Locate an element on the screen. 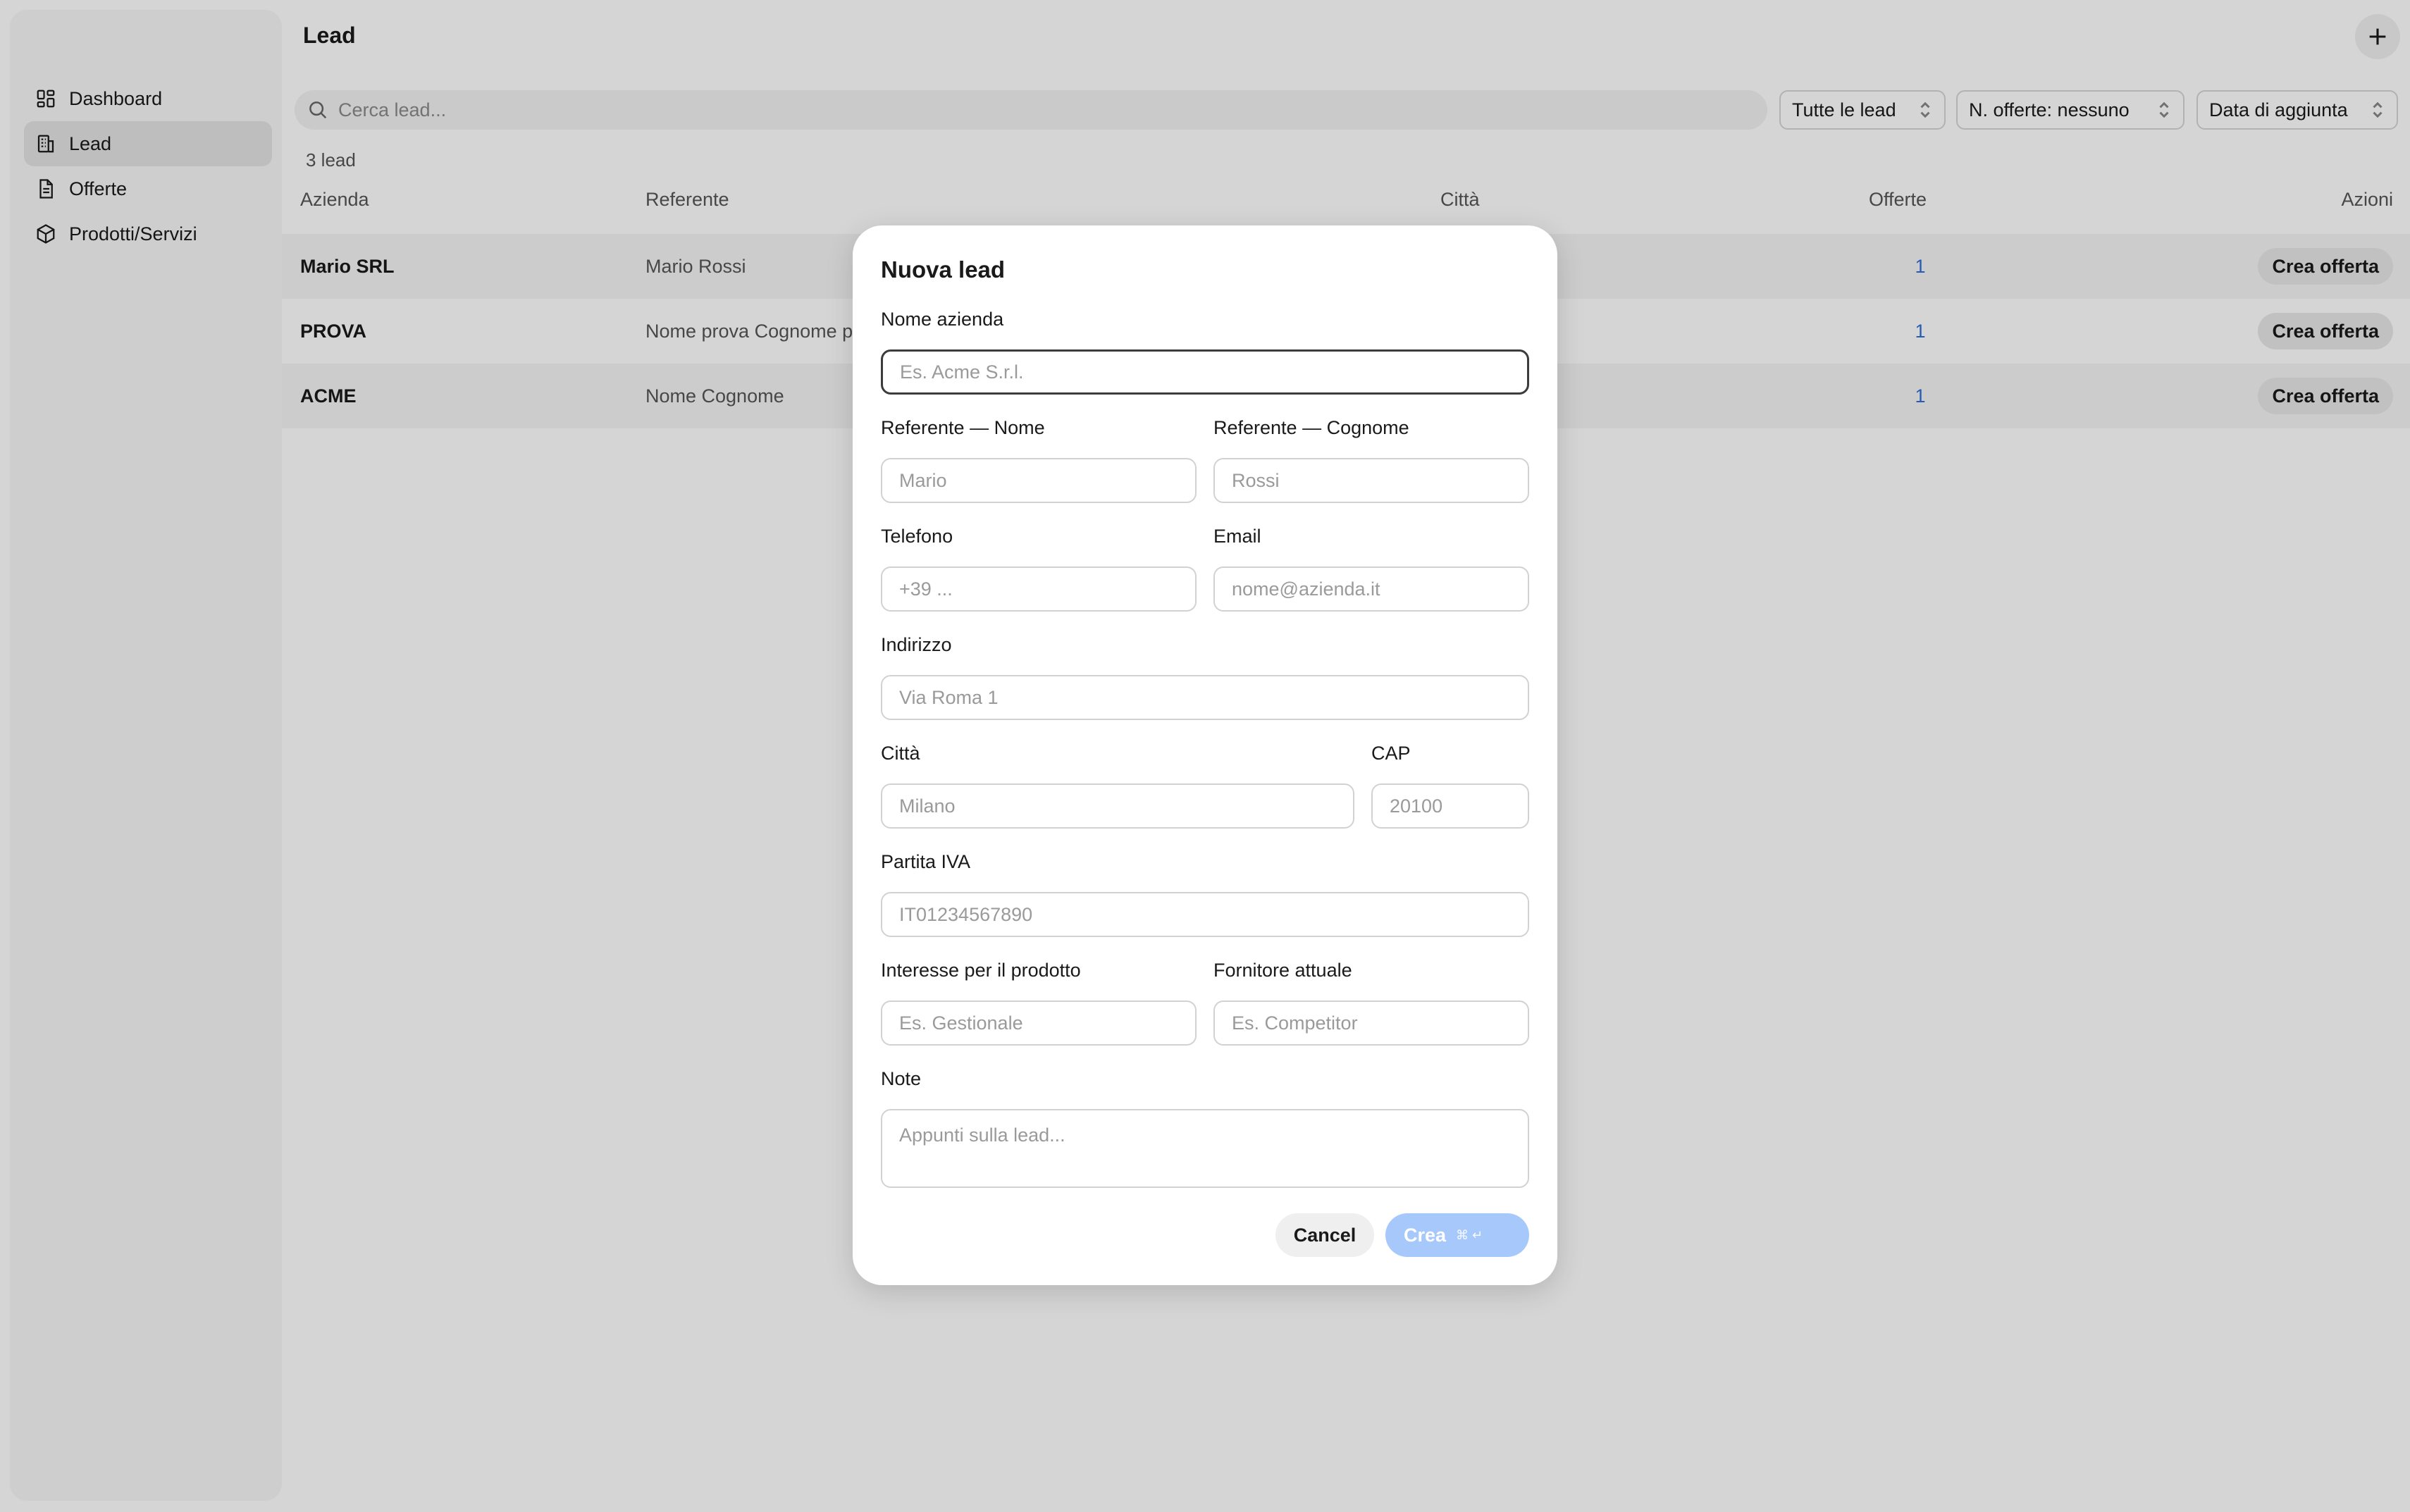 The width and height of the screenshot is (2410, 1512). interesse-label: Interesse per il prodotto is located at coordinates (981, 970).